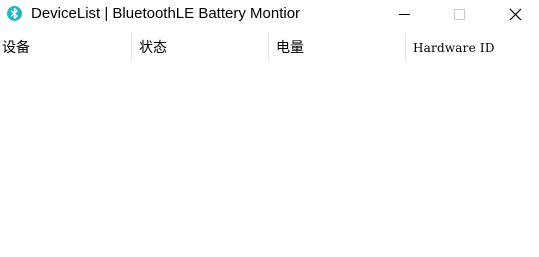 The height and width of the screenshot is (257, 539). I want to click on column-label-battery: 电量, so click(290, 47).